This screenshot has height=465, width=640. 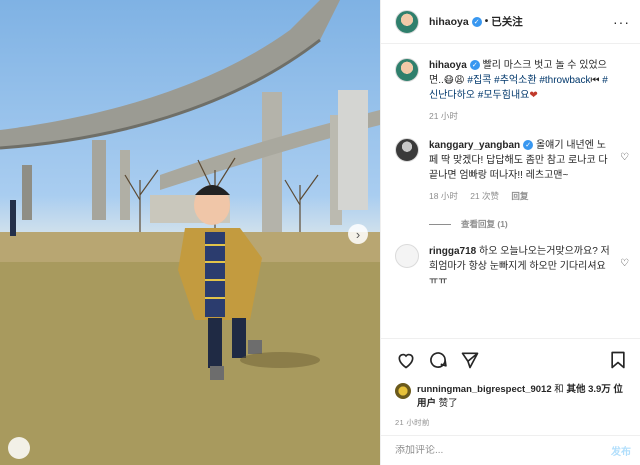 I want to click on carousel-indicator, so click(x=19, y=448).